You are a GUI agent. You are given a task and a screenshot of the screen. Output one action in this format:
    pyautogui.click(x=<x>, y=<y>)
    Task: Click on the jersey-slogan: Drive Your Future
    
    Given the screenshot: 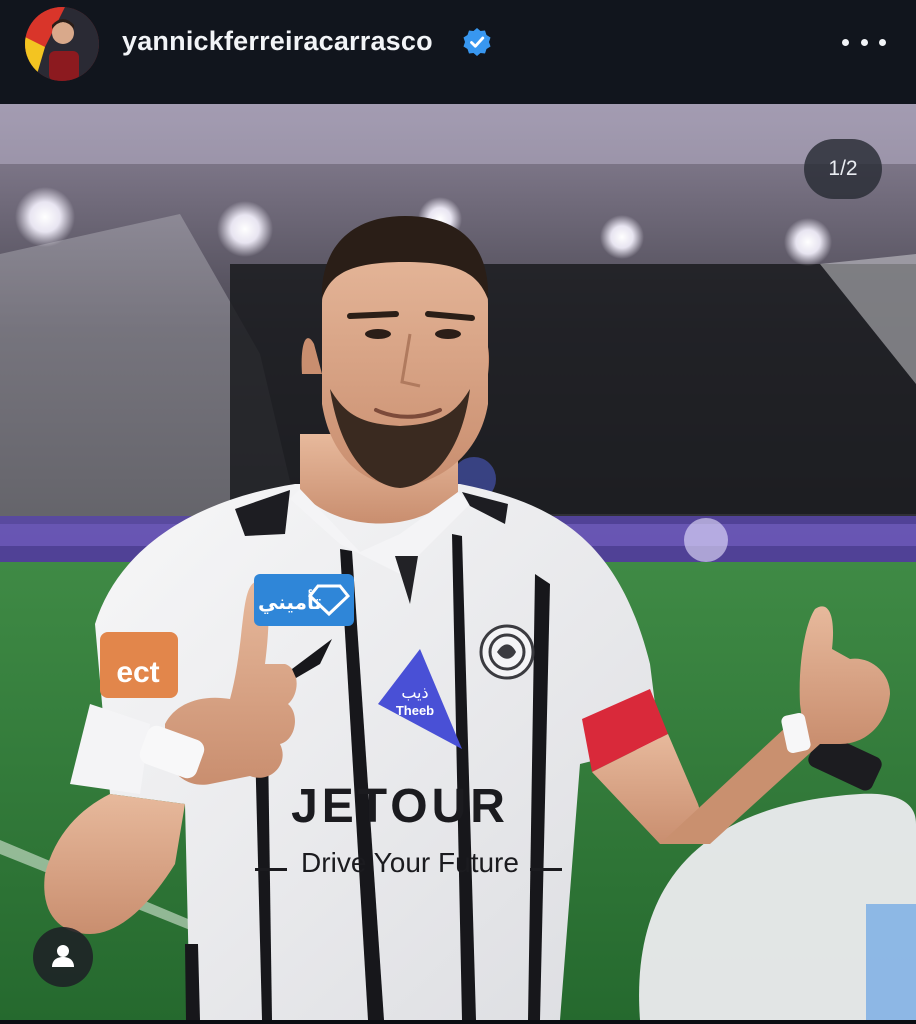 What is the action you would take?
    pyautogui.click(x=410, y=862)
    